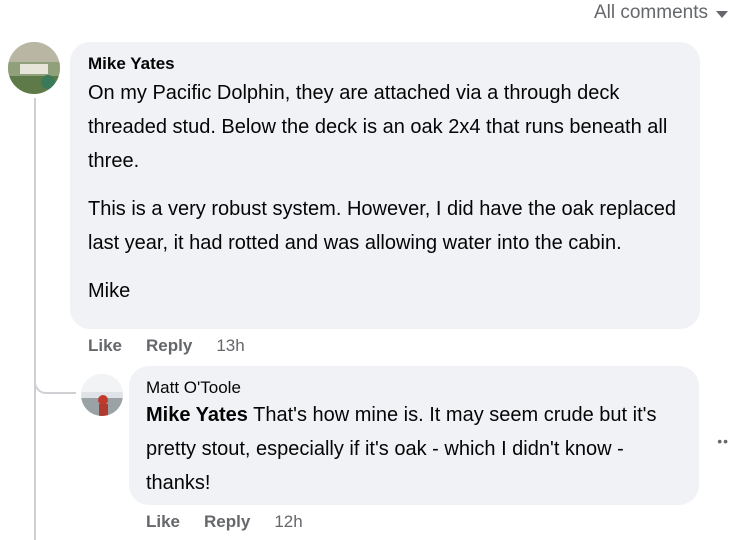 Image resolution: width=732 pixels, height=540 pixels. I want to click on mention-link: Mike Yates, so click(197, 415).